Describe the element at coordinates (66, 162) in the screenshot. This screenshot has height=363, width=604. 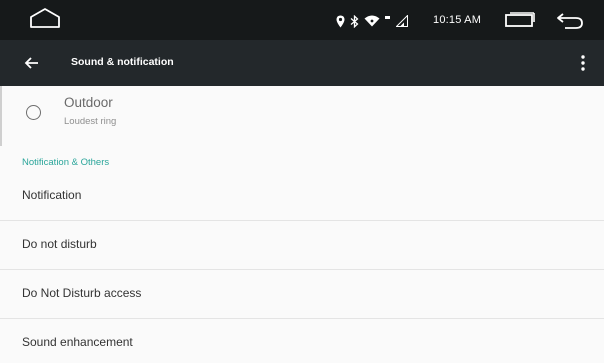
I see `section-header: Notification & Others` at that location.